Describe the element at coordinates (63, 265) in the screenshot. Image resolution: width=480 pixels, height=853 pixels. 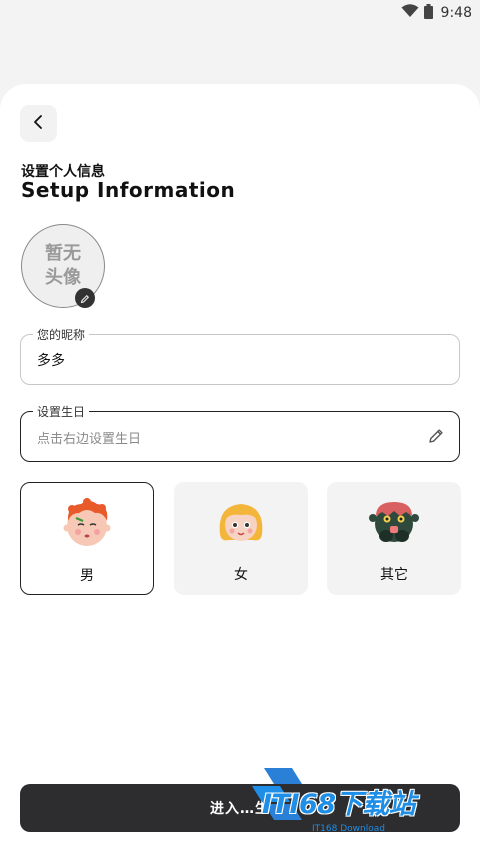
I see `avatar-placeholder-text: 暂无头像` at that location.